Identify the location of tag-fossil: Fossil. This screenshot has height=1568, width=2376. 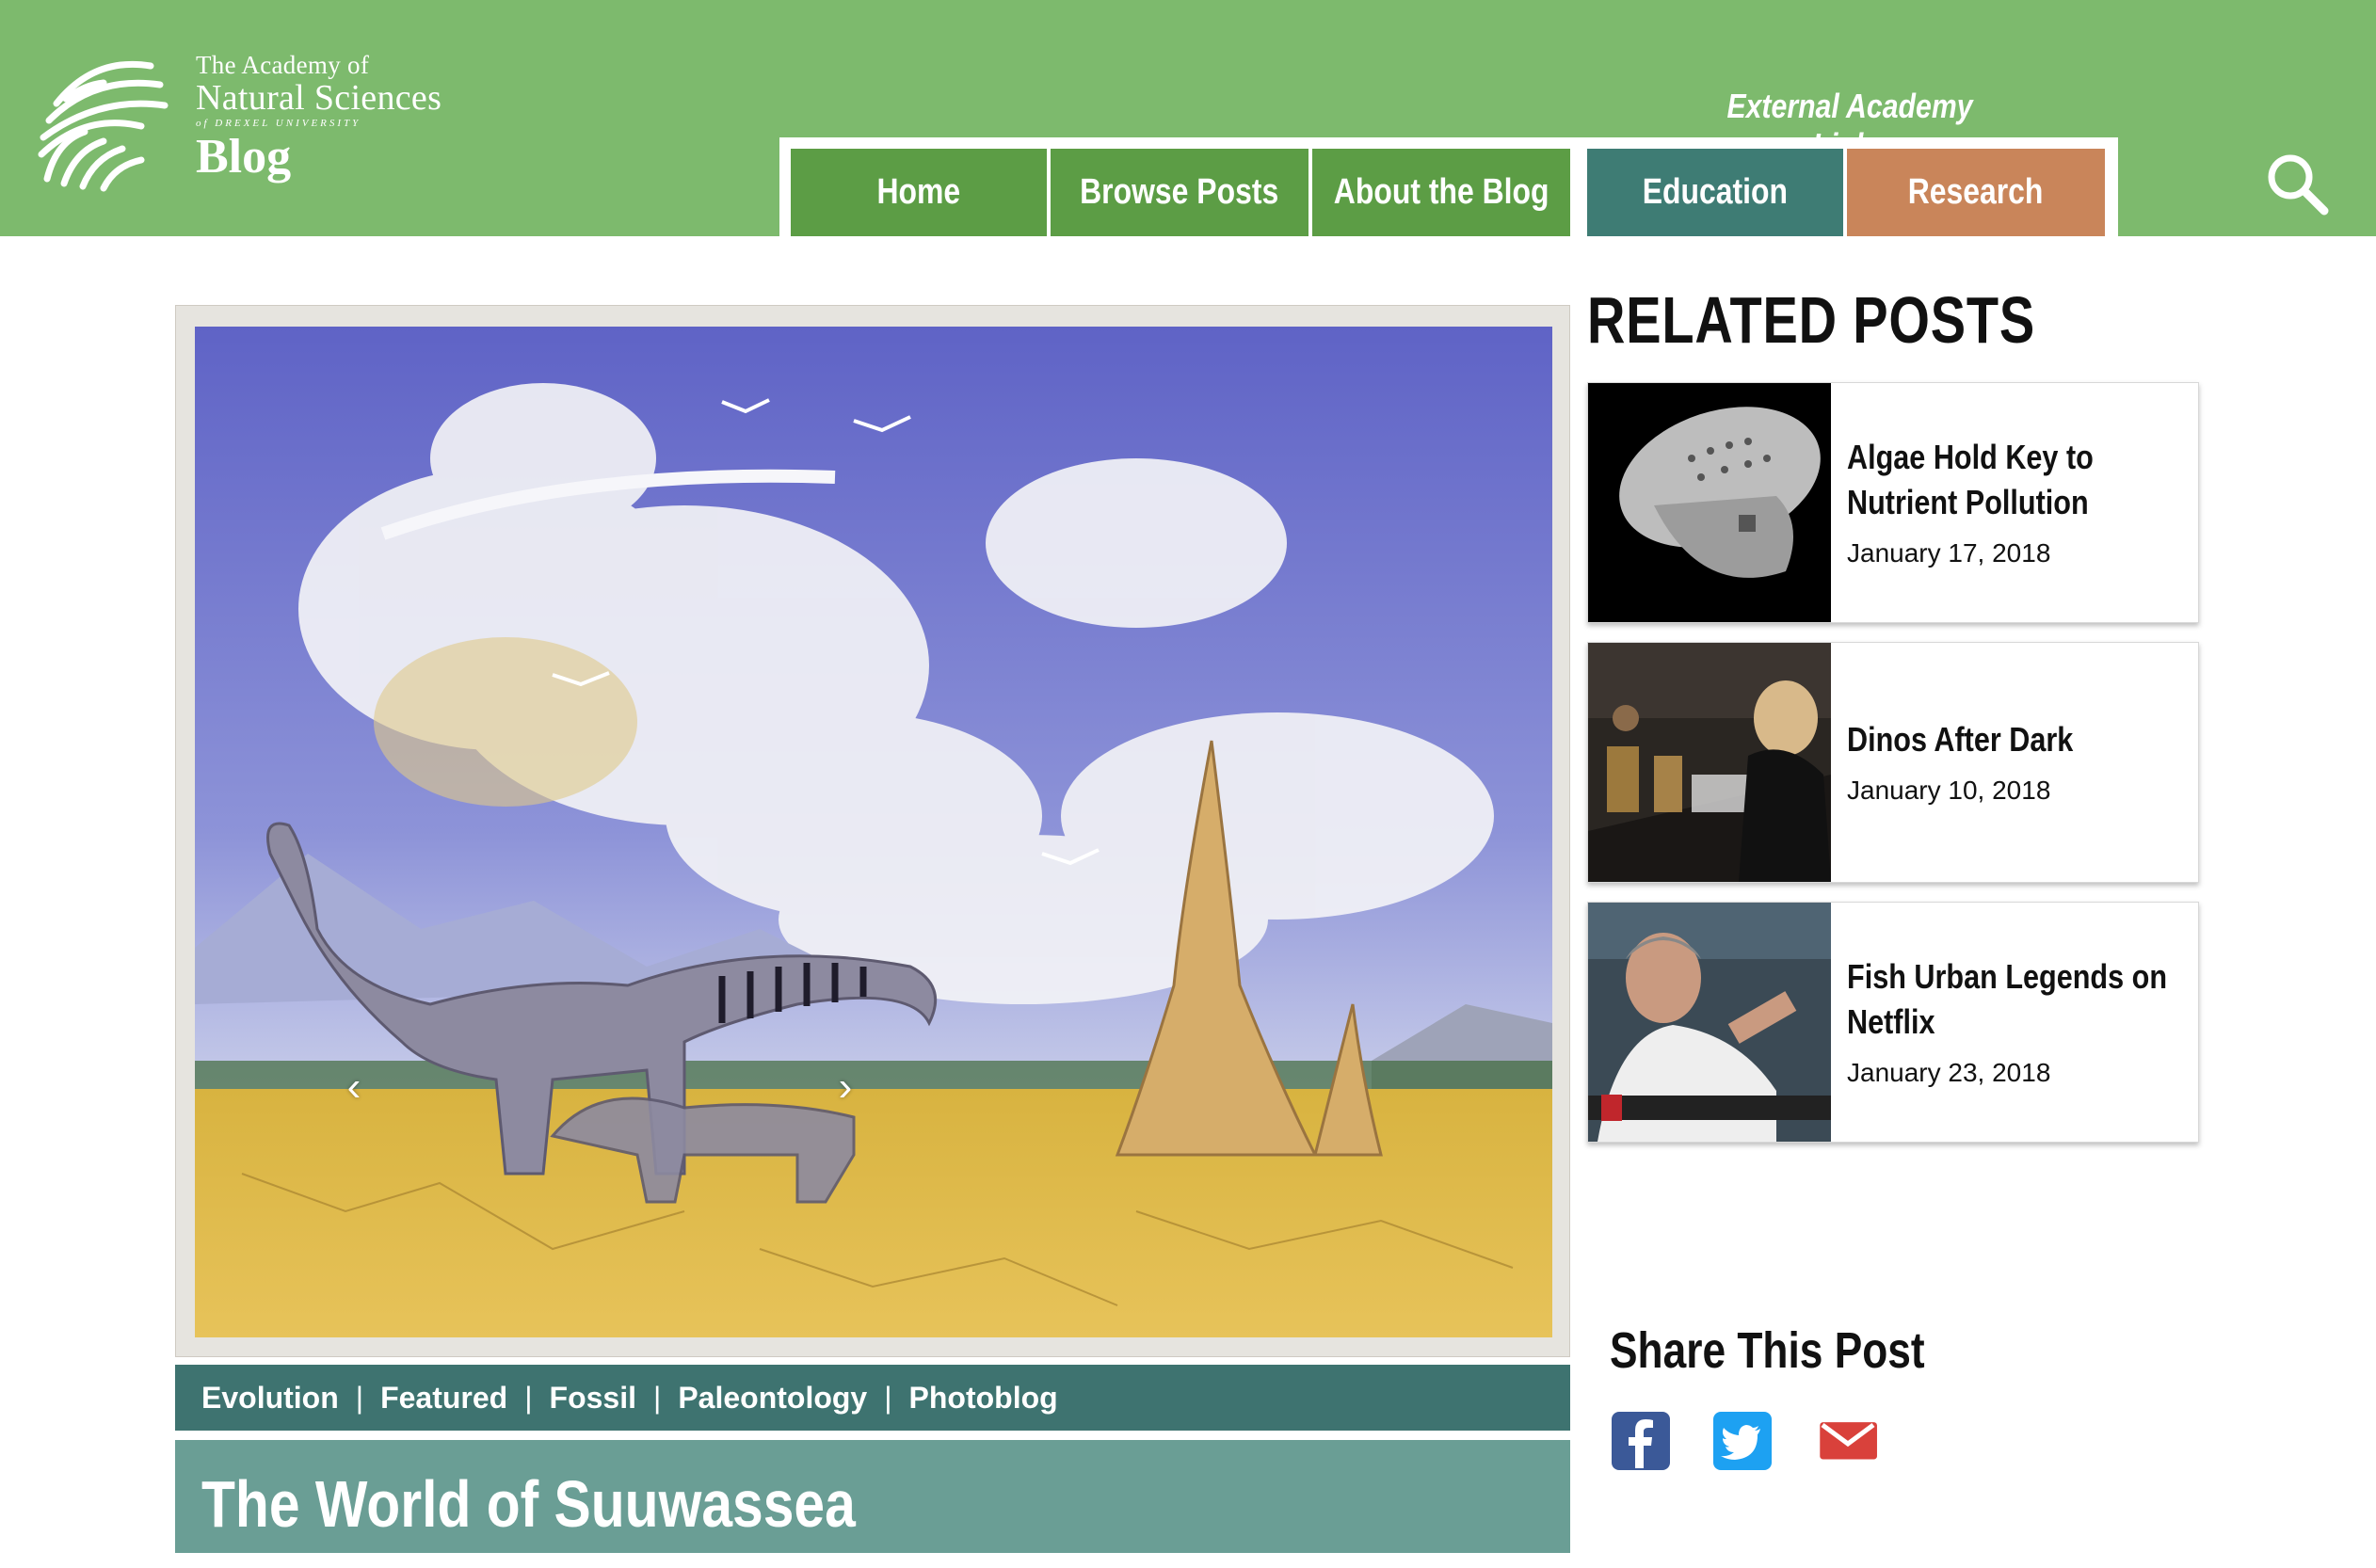
(593, 1398).